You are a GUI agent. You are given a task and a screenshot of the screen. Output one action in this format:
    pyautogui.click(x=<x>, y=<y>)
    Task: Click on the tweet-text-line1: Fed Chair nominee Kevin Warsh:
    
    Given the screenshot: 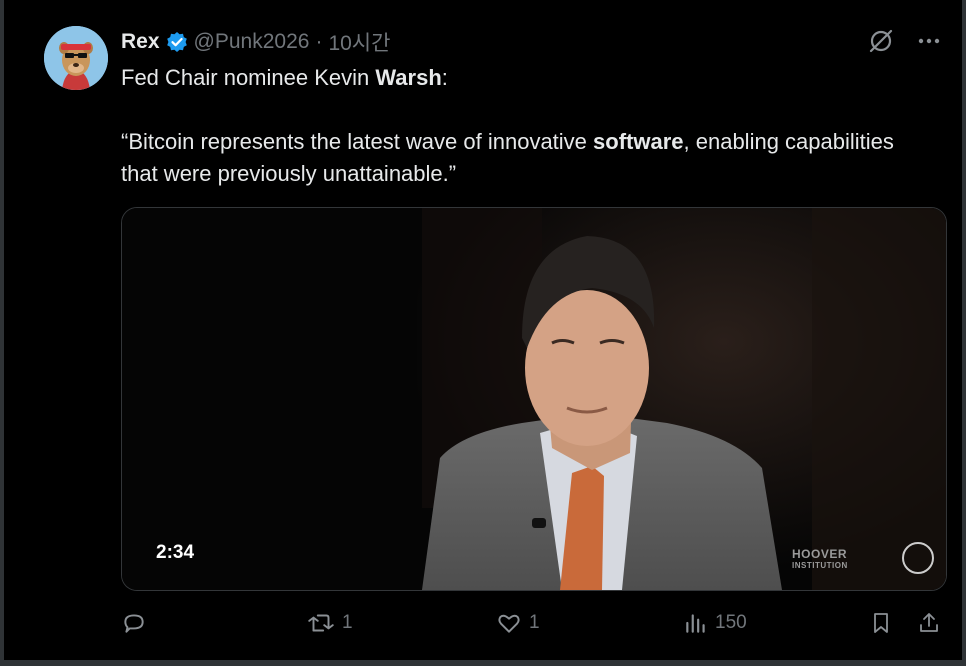 What is the action you would take?
    pyautogui.click(x=521, y=78)
    